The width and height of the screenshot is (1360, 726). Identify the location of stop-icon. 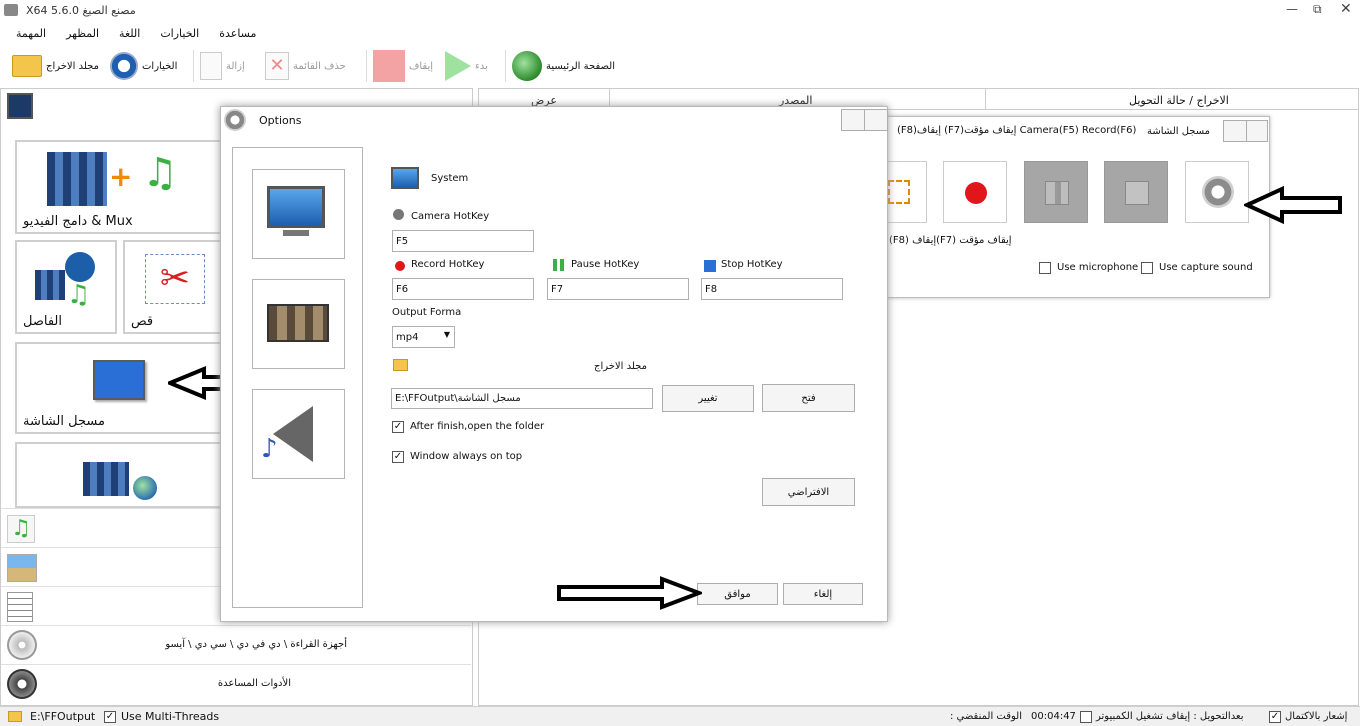
(389, 66).